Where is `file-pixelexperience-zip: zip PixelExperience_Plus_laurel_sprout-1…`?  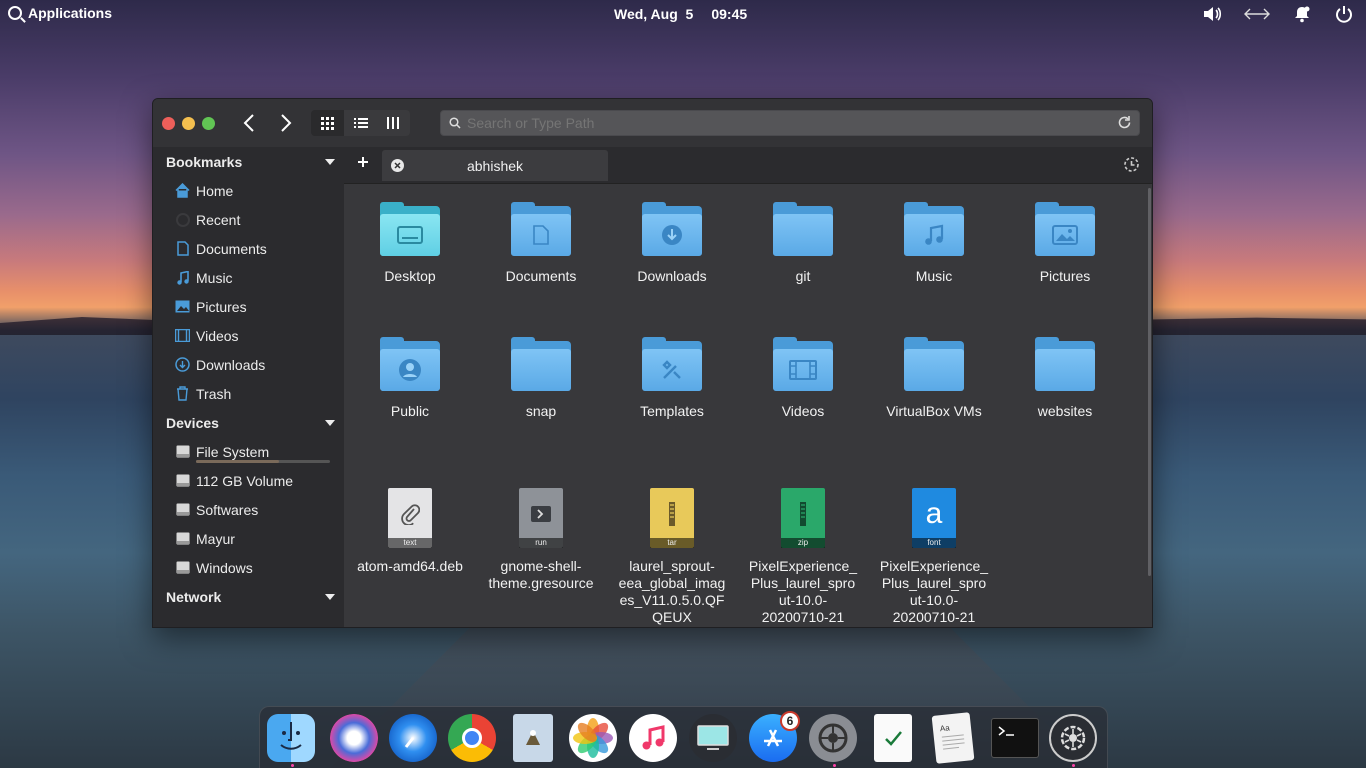
file-pixelexperience-zip: zip PixelExperience_Plus_laurel_sprout-1… is located at coordinates (803, 557).